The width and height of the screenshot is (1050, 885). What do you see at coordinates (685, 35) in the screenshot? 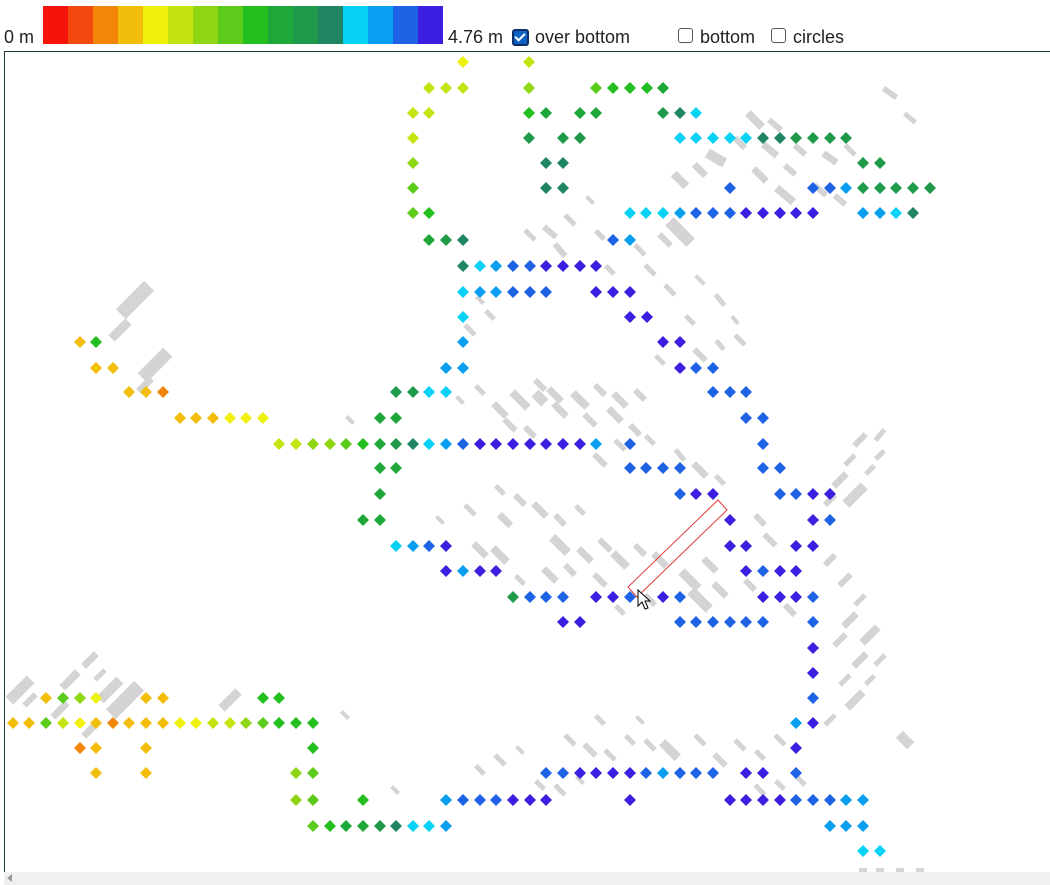
I see `bottom-checkbox` at bounding box center [685, 35].